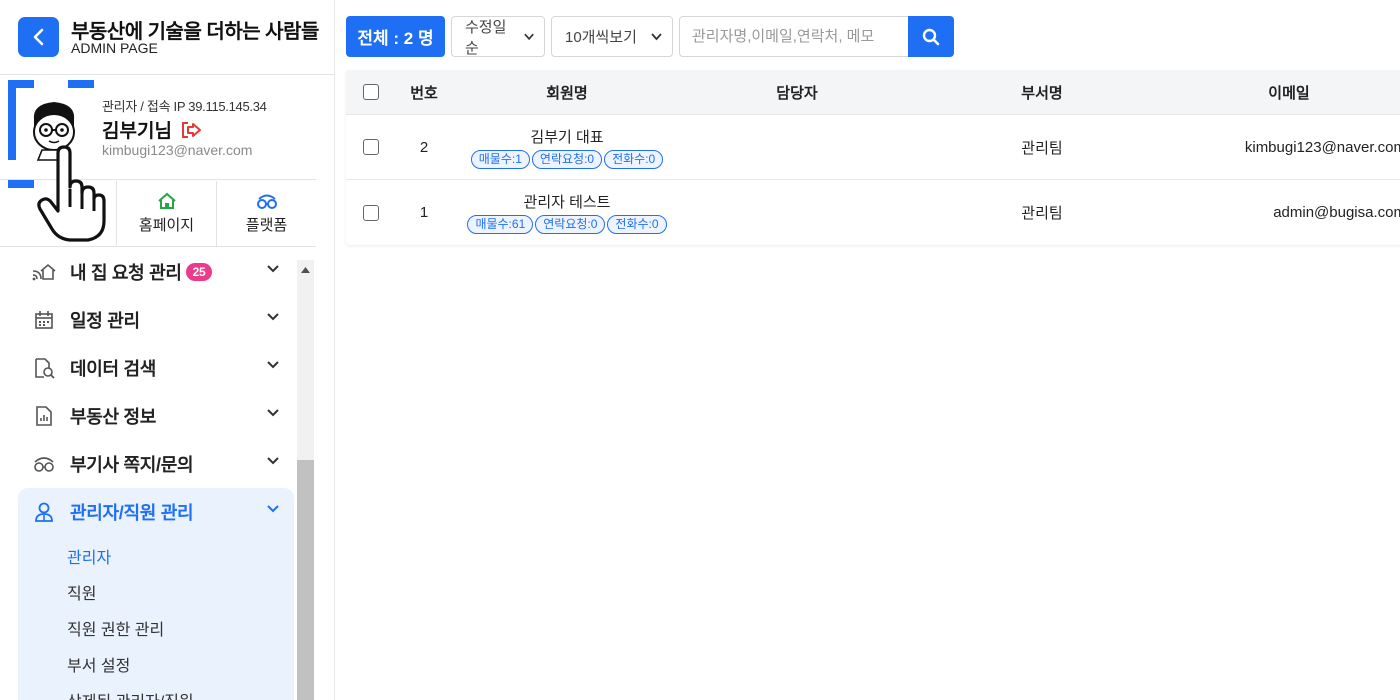 This screenshot has width=1400, height=700. Describe the element at coordinates (793, 36) in the screenshot. I see `search-input` at that location.